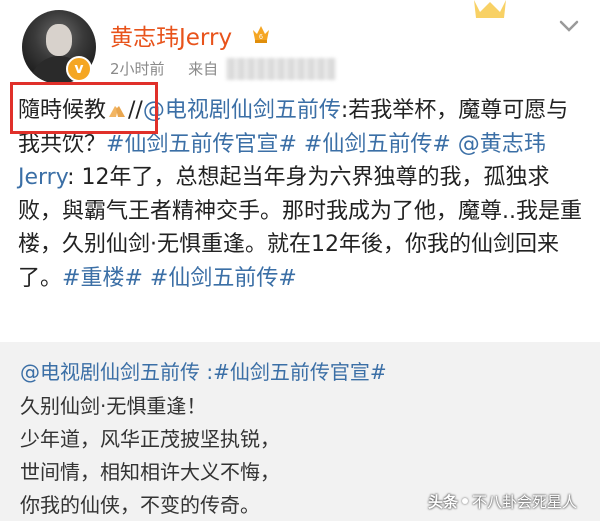 The image size is (600, 521). I want to click on quoted-line: 世间情，相知相许大义不悔，, so click(150, 472).